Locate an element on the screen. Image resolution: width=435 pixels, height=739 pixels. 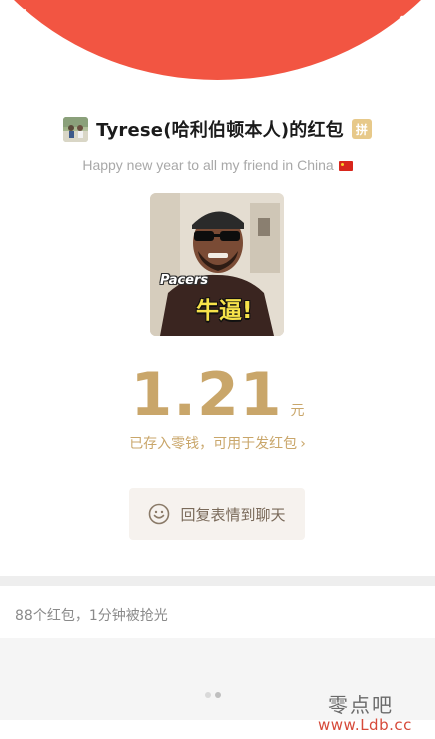
red-packet-cover-image: Pacers 牛逼! is located at coordinates (217, 264).